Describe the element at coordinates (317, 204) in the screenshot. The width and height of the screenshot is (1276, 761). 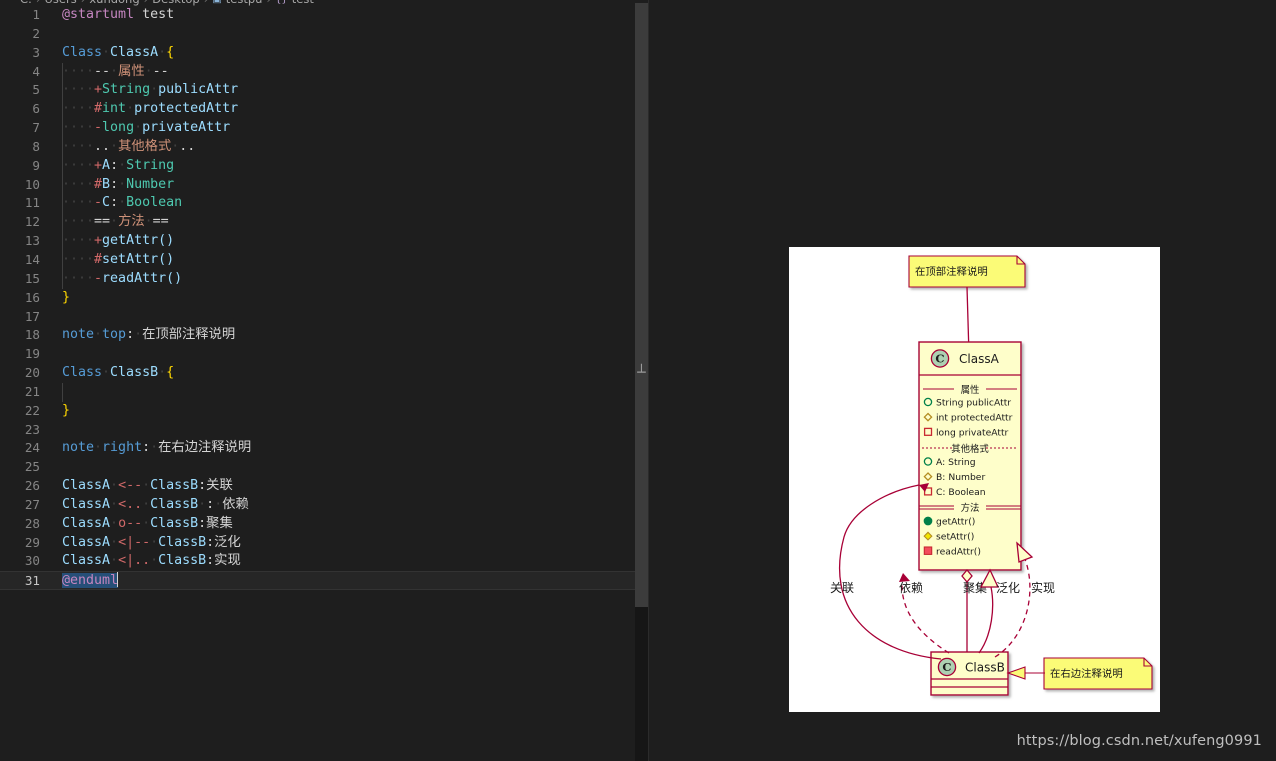
I see `code-line: 11 ····-C:·Boolean` at that location.